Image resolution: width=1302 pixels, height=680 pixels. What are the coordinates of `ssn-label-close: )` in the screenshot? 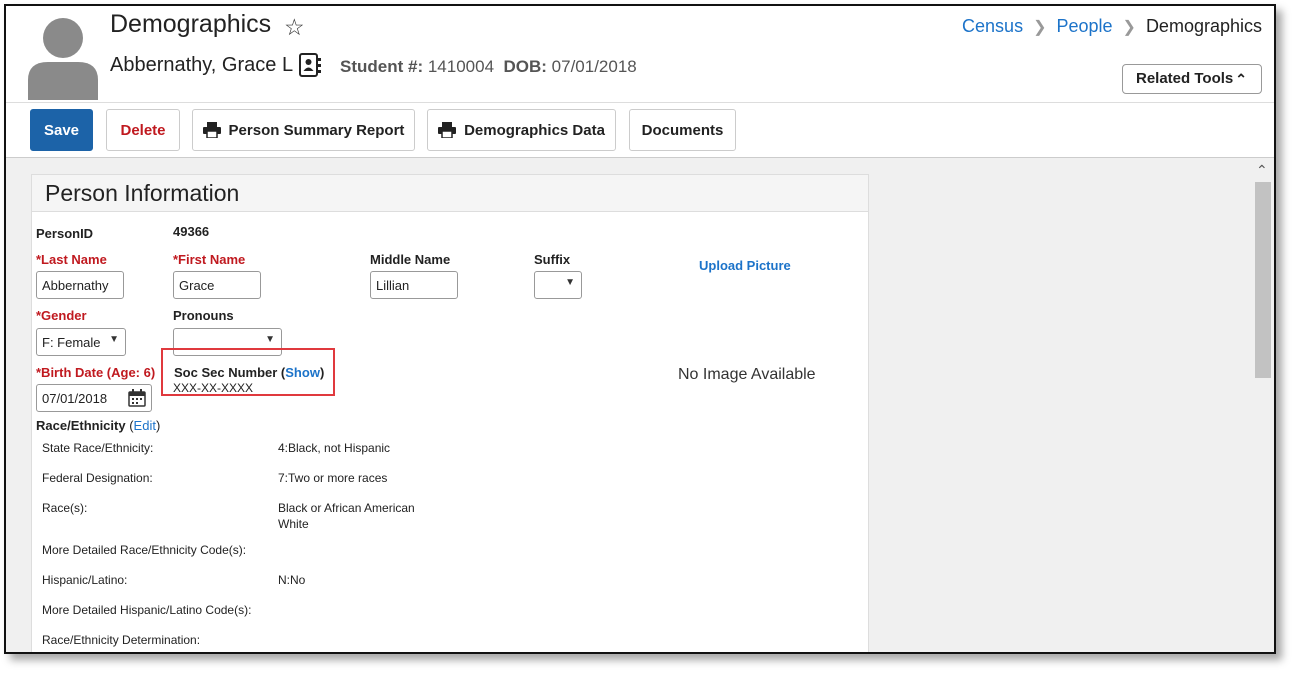 It's located at (322, 372).